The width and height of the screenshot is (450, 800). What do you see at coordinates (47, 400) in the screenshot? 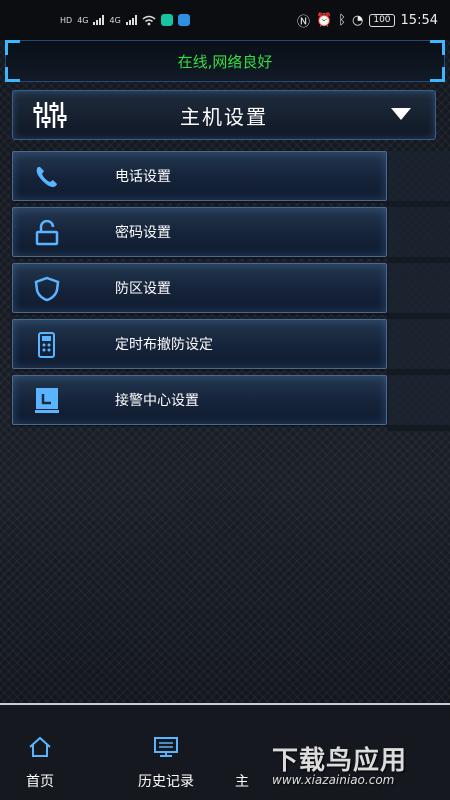
I see `monitor-icon` at bounding box center [47, 400].